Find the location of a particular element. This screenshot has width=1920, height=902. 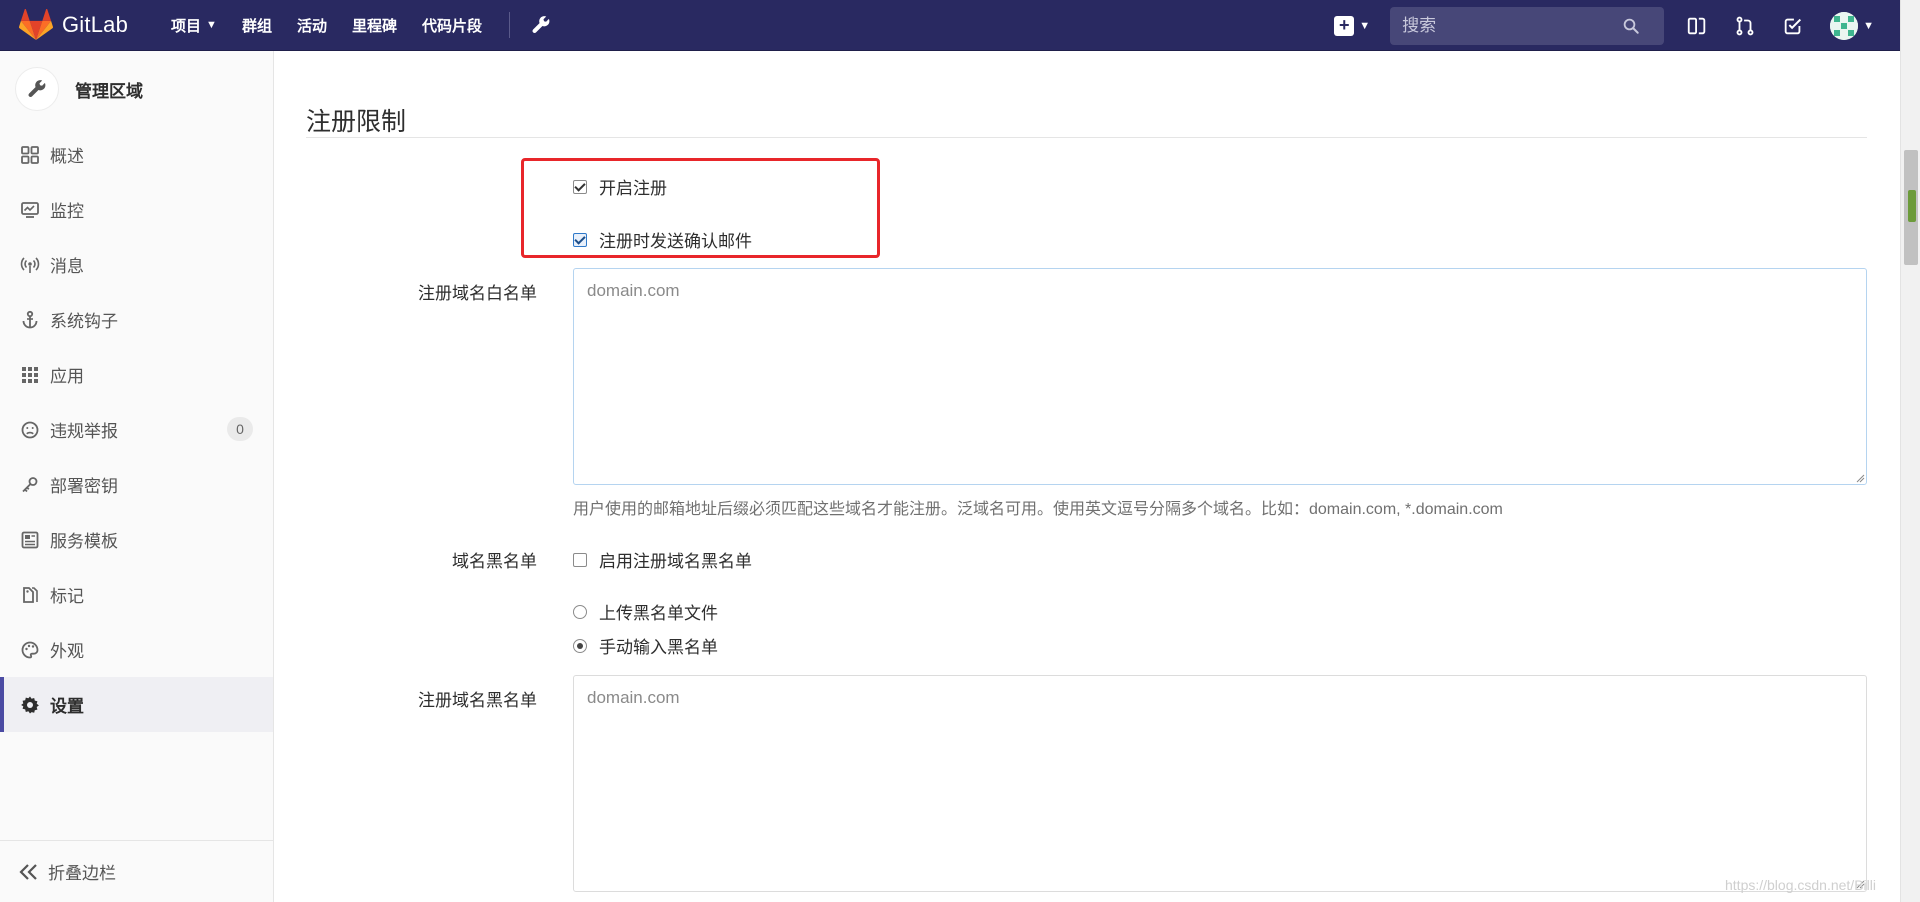

nav-snippets-label: 代码片段 is located at coordinates (451, 26).